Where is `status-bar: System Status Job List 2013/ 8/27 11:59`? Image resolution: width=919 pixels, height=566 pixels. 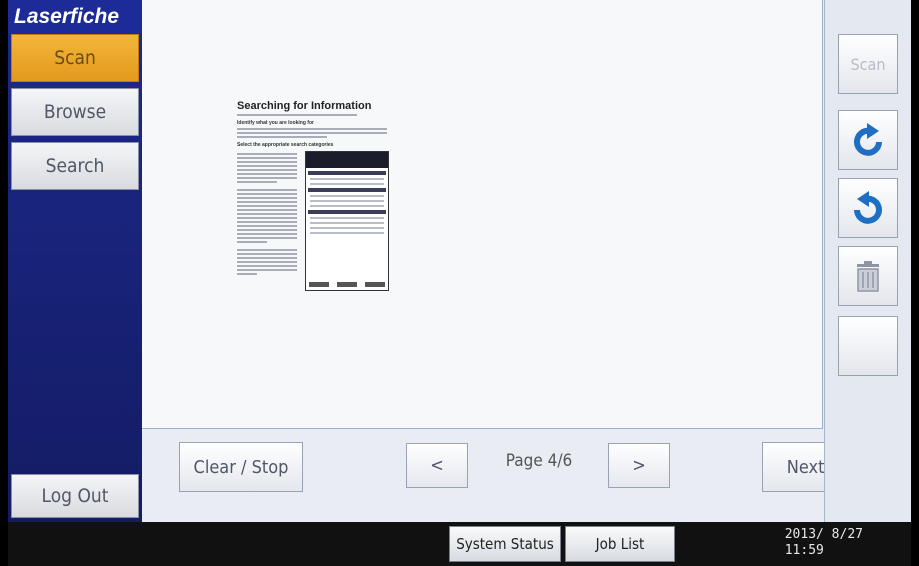 status-bar: System Status Job List 2013/ 8/27 11:59 is located at coordinates (459, 544).